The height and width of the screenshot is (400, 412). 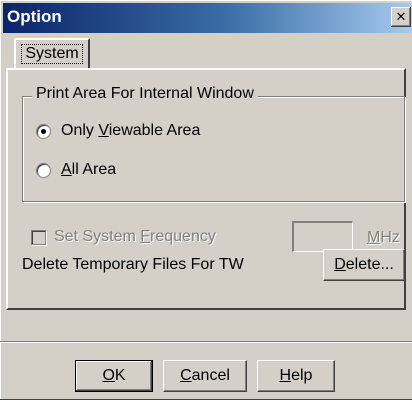 I want to click on radio-button-unselected, so click(x=43, y=170).